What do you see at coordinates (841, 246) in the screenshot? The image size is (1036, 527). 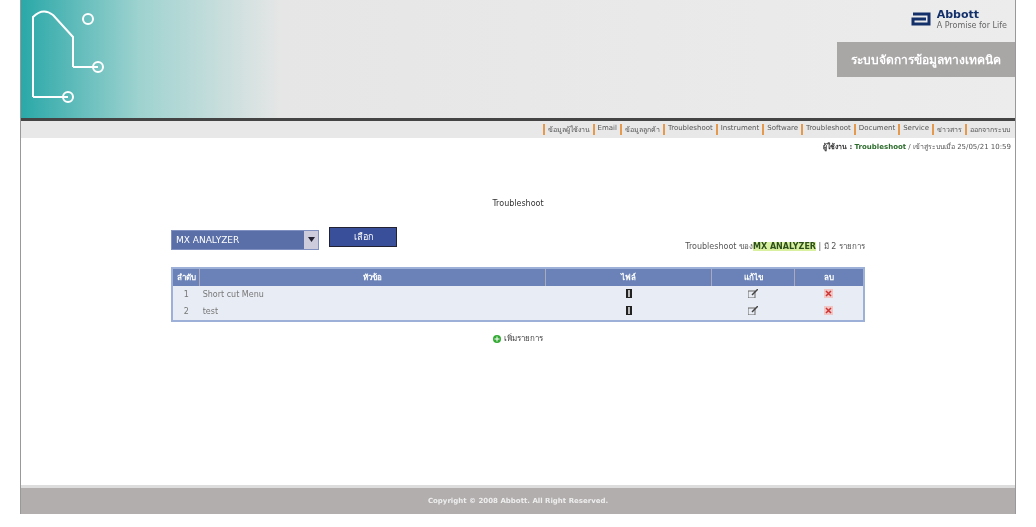 I see `count-text: | มี 2 รายการ` at bounding box center [841, 246].